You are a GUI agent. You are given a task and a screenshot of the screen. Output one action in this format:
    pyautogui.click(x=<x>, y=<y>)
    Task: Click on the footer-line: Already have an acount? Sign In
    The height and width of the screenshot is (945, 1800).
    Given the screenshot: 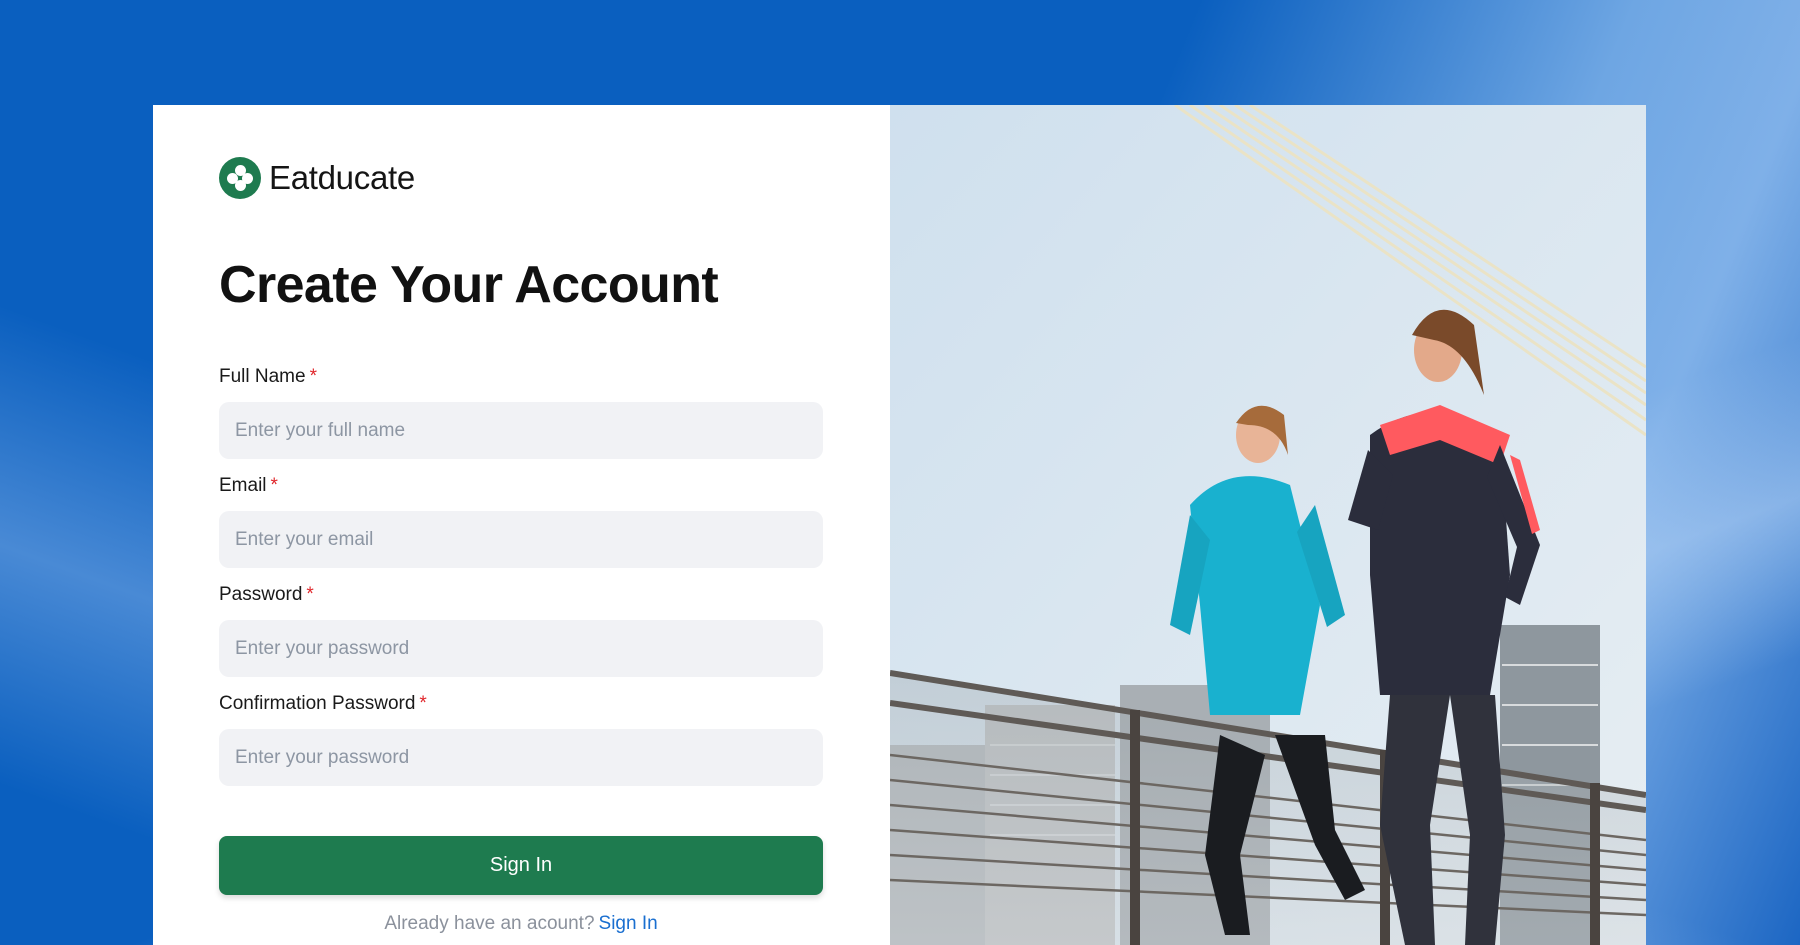 What is the action you would take?
    pyautogui.click(x=521, y=924)
    